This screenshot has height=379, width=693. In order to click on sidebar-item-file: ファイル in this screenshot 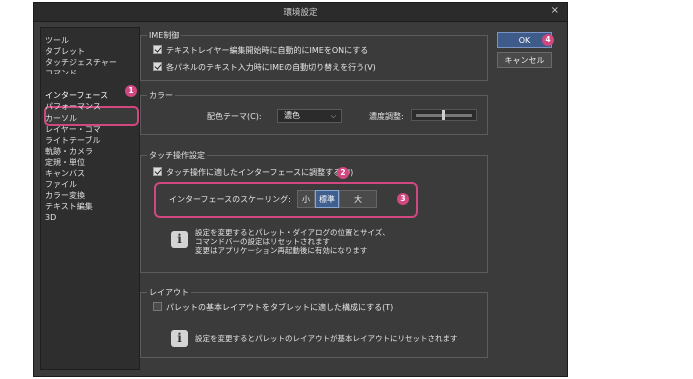, I will do `click(61, 184)`.